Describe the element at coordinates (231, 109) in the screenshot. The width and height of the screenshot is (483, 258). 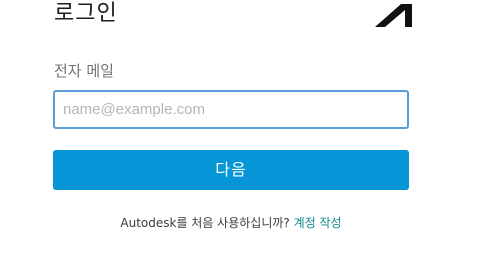
I see `email-field` at that location.